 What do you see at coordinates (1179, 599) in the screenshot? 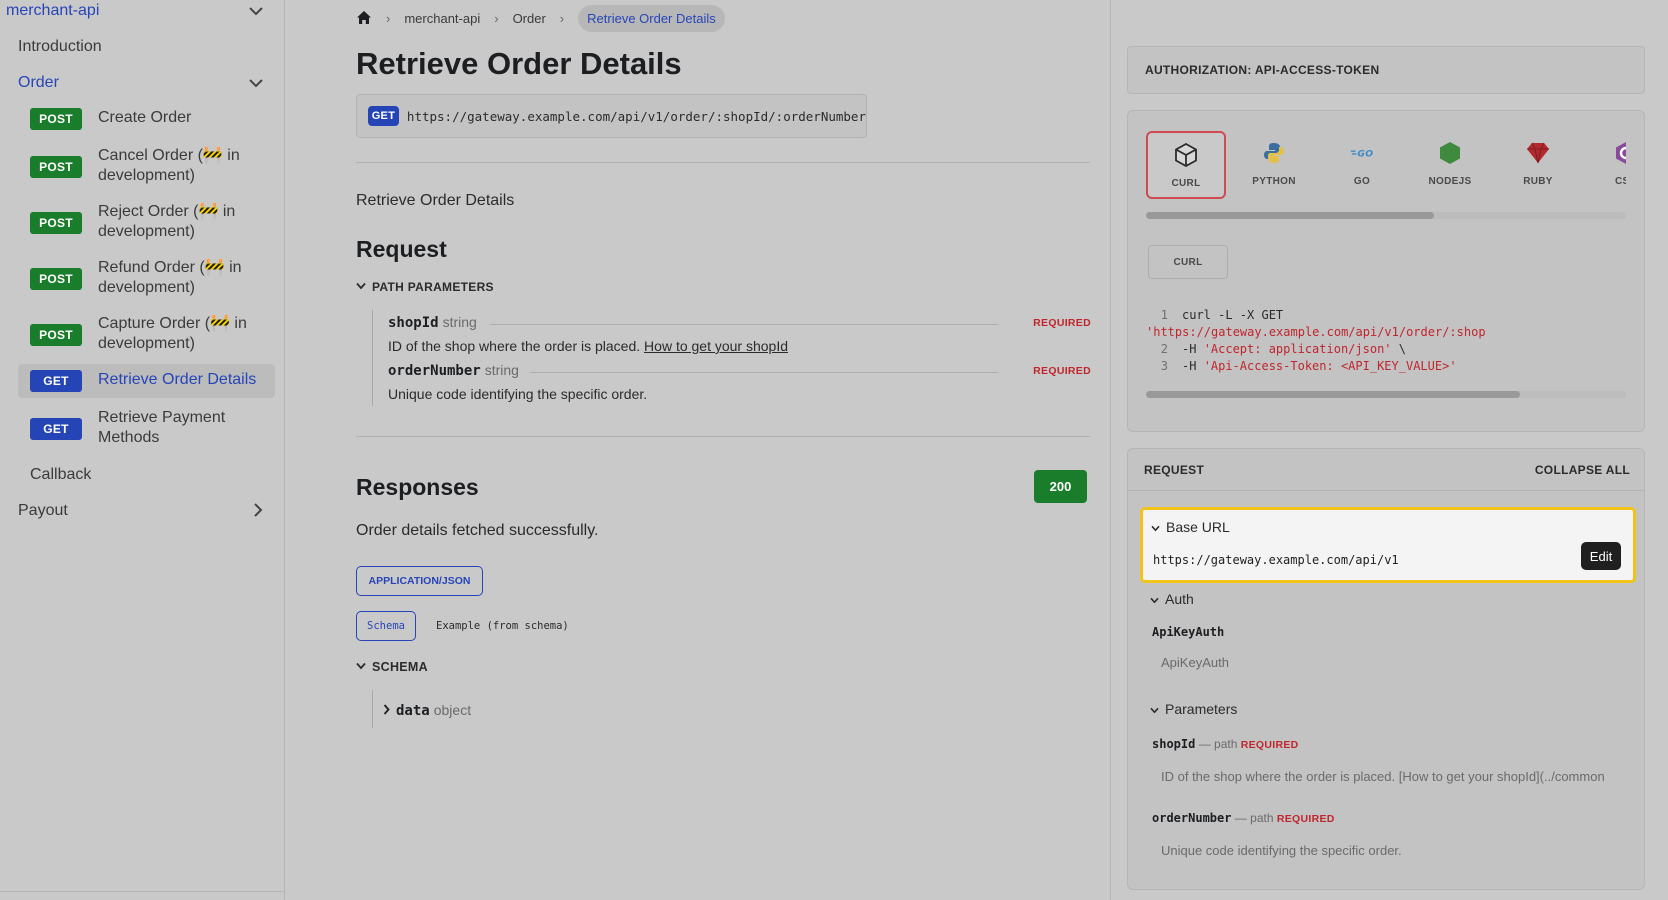
I see `auth-section-label: Auth` at bounding box center [1179, 599].